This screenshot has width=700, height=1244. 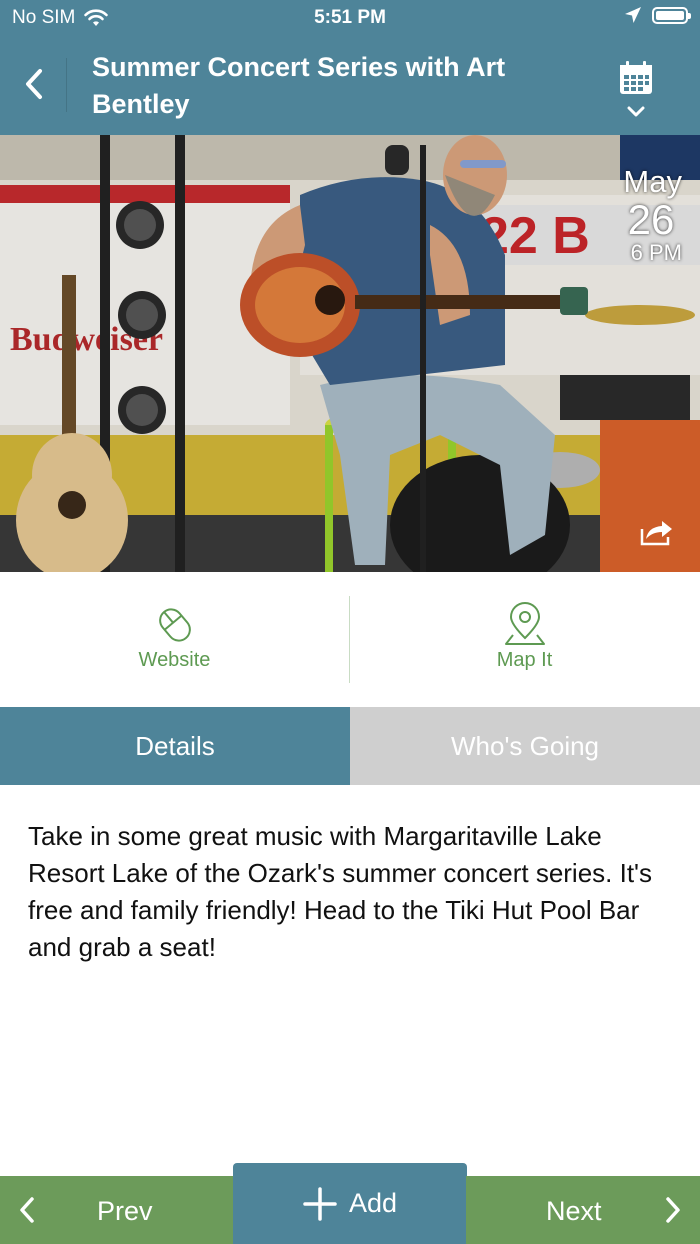 What do you see at coordinates (656, 252) in the screenshot?
I see `event-time: 6 PM` at bounding box center [656, 252].